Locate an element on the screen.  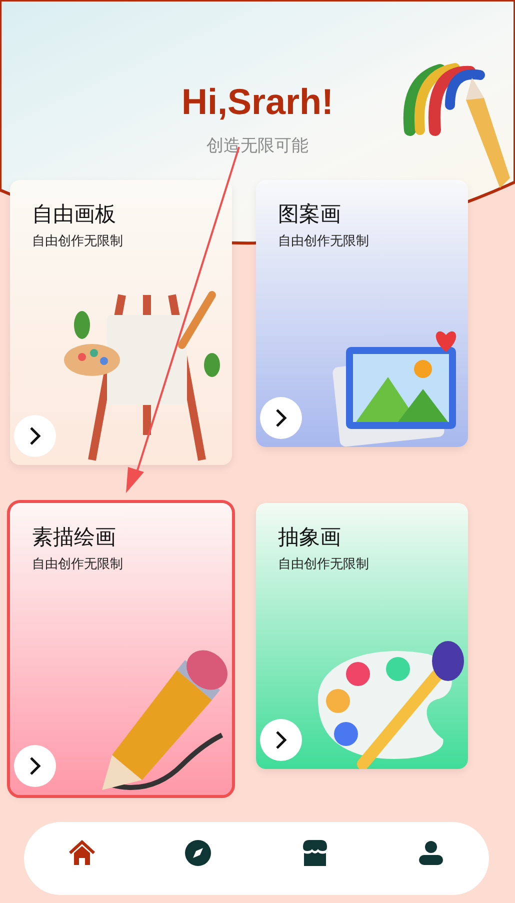
category-card: 抽象画 自由创作无限制 is located at coordinates (362, 636).